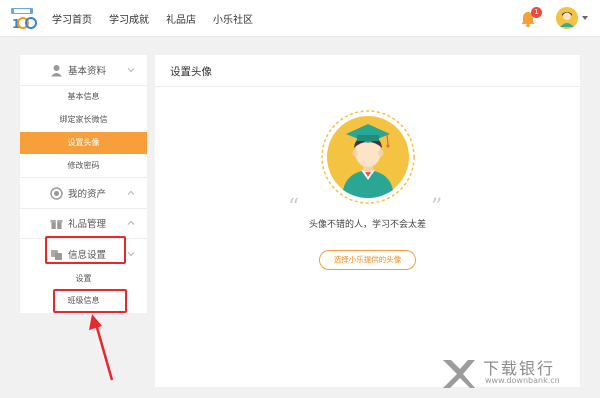  I want to click on panel-header: 设置头像, so click(367, 71).